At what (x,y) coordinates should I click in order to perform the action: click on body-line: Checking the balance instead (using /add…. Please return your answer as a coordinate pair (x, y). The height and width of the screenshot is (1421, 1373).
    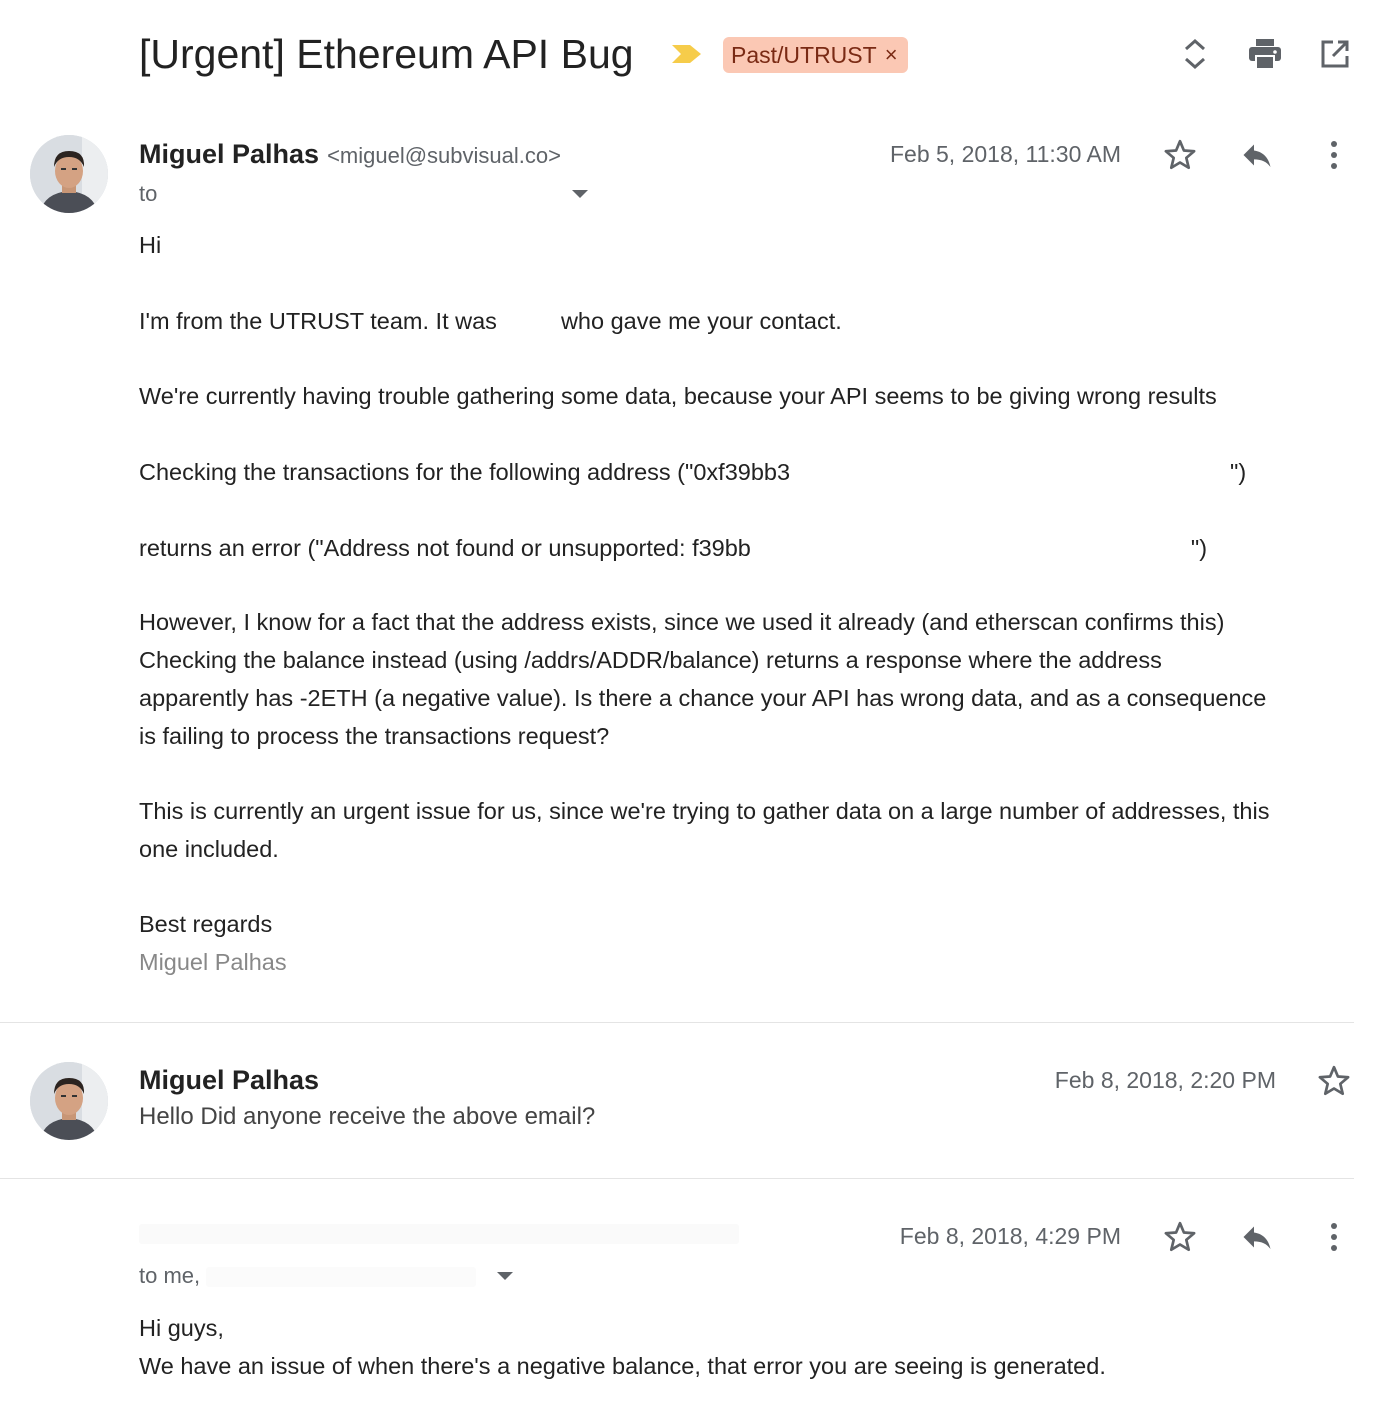
    Looking at the image, I should click on (650, 660).